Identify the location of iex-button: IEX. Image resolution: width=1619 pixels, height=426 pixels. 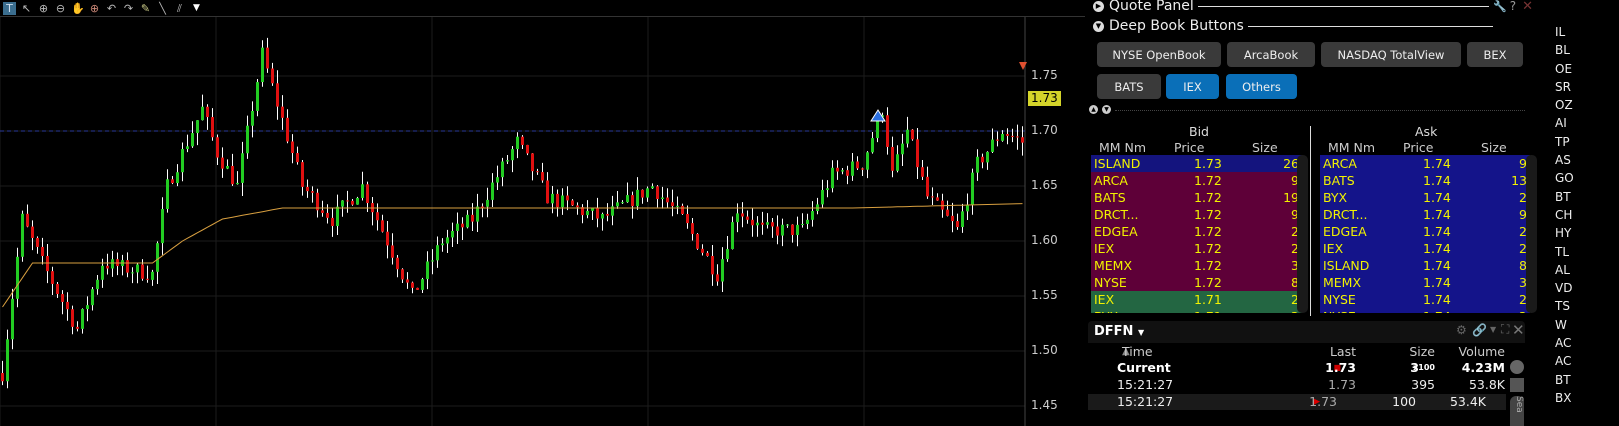
(1192, 86).